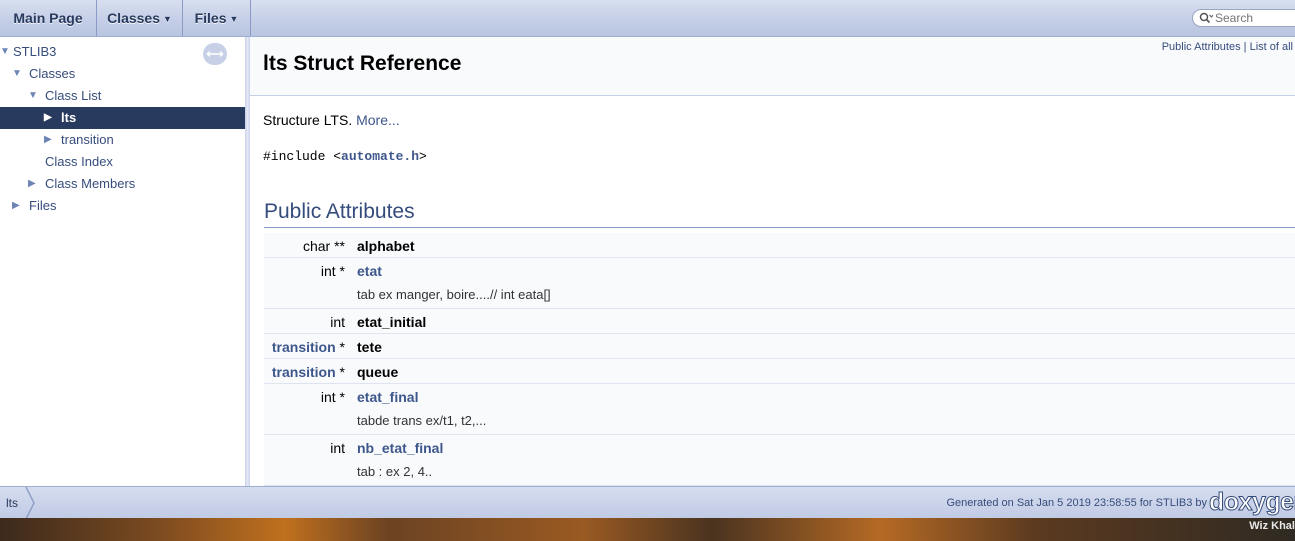  What do you see at coordinates (308, 120) in the screenshot?
I see `brief-text: Structure LTS.` at bounding box center [308, 120].